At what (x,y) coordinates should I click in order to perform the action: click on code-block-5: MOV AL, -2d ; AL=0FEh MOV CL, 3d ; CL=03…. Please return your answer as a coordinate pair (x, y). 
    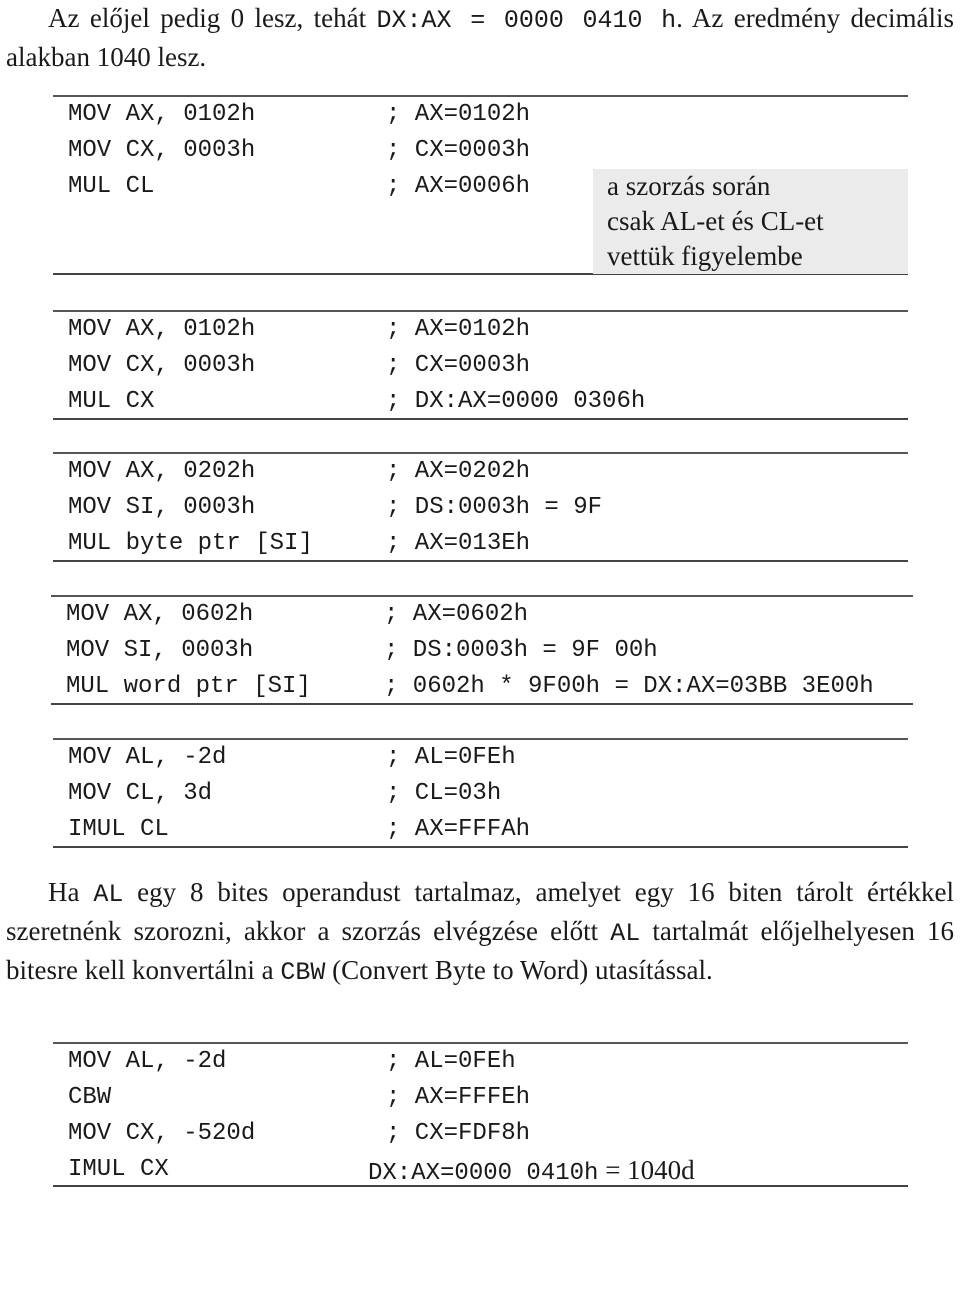
    Looking at the image, I should click on (480, 793).